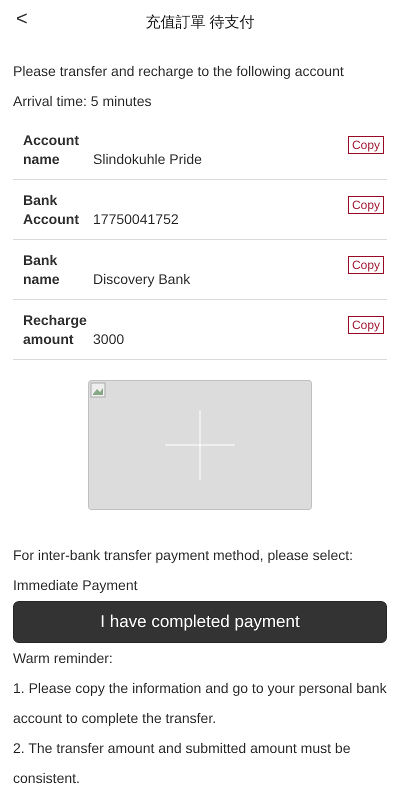  I want to click on field-label: Bank name, so click(42, 270).